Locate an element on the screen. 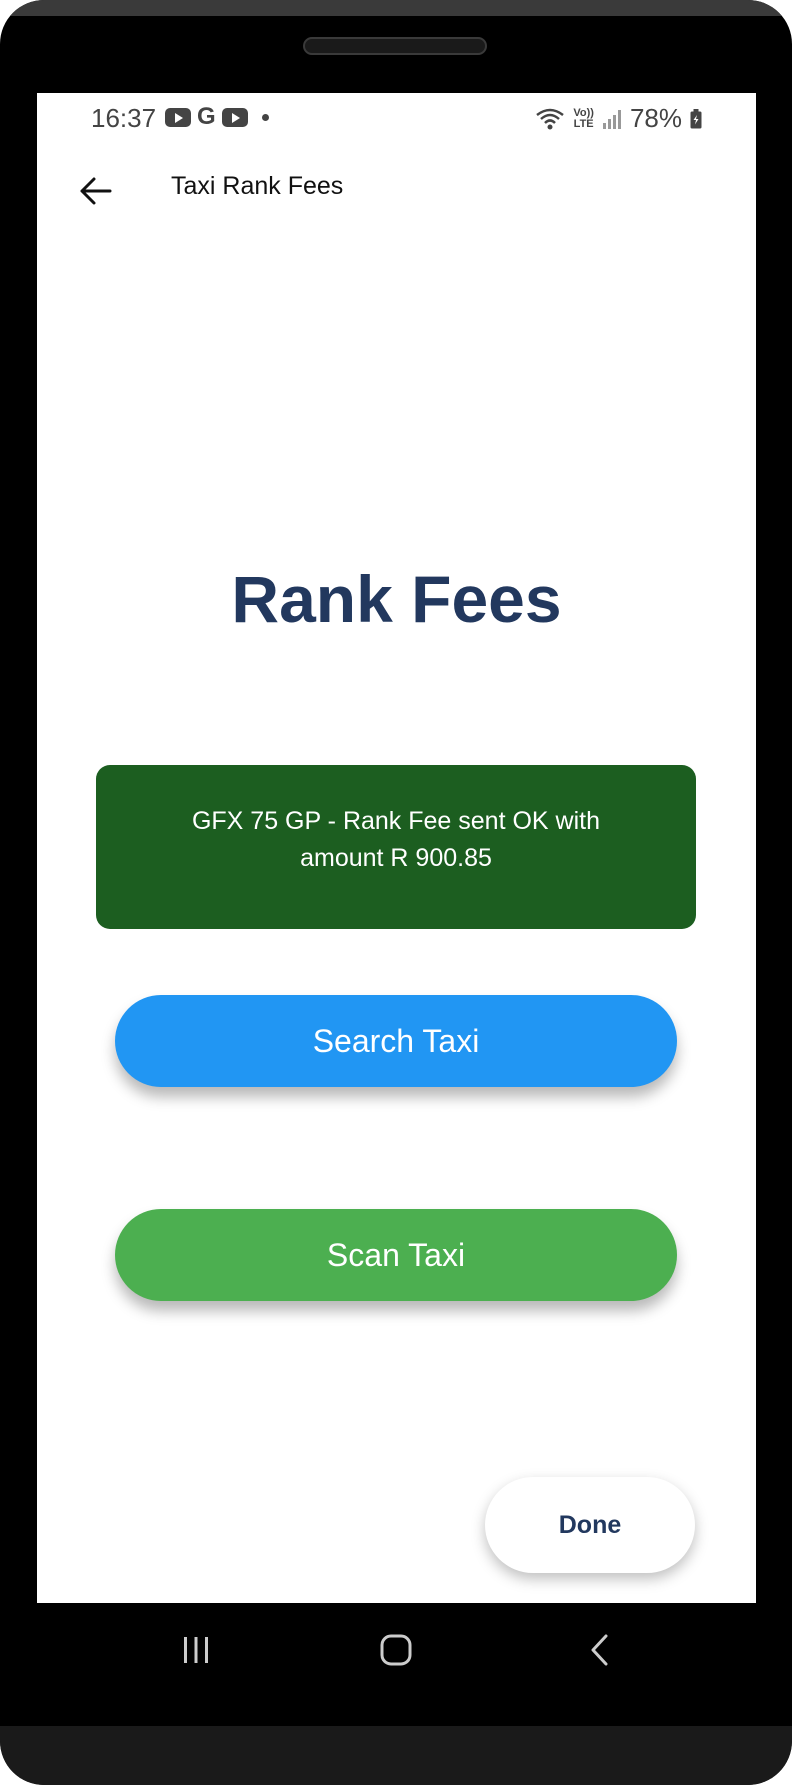  home-icon is located at coordinates (396, 1650).